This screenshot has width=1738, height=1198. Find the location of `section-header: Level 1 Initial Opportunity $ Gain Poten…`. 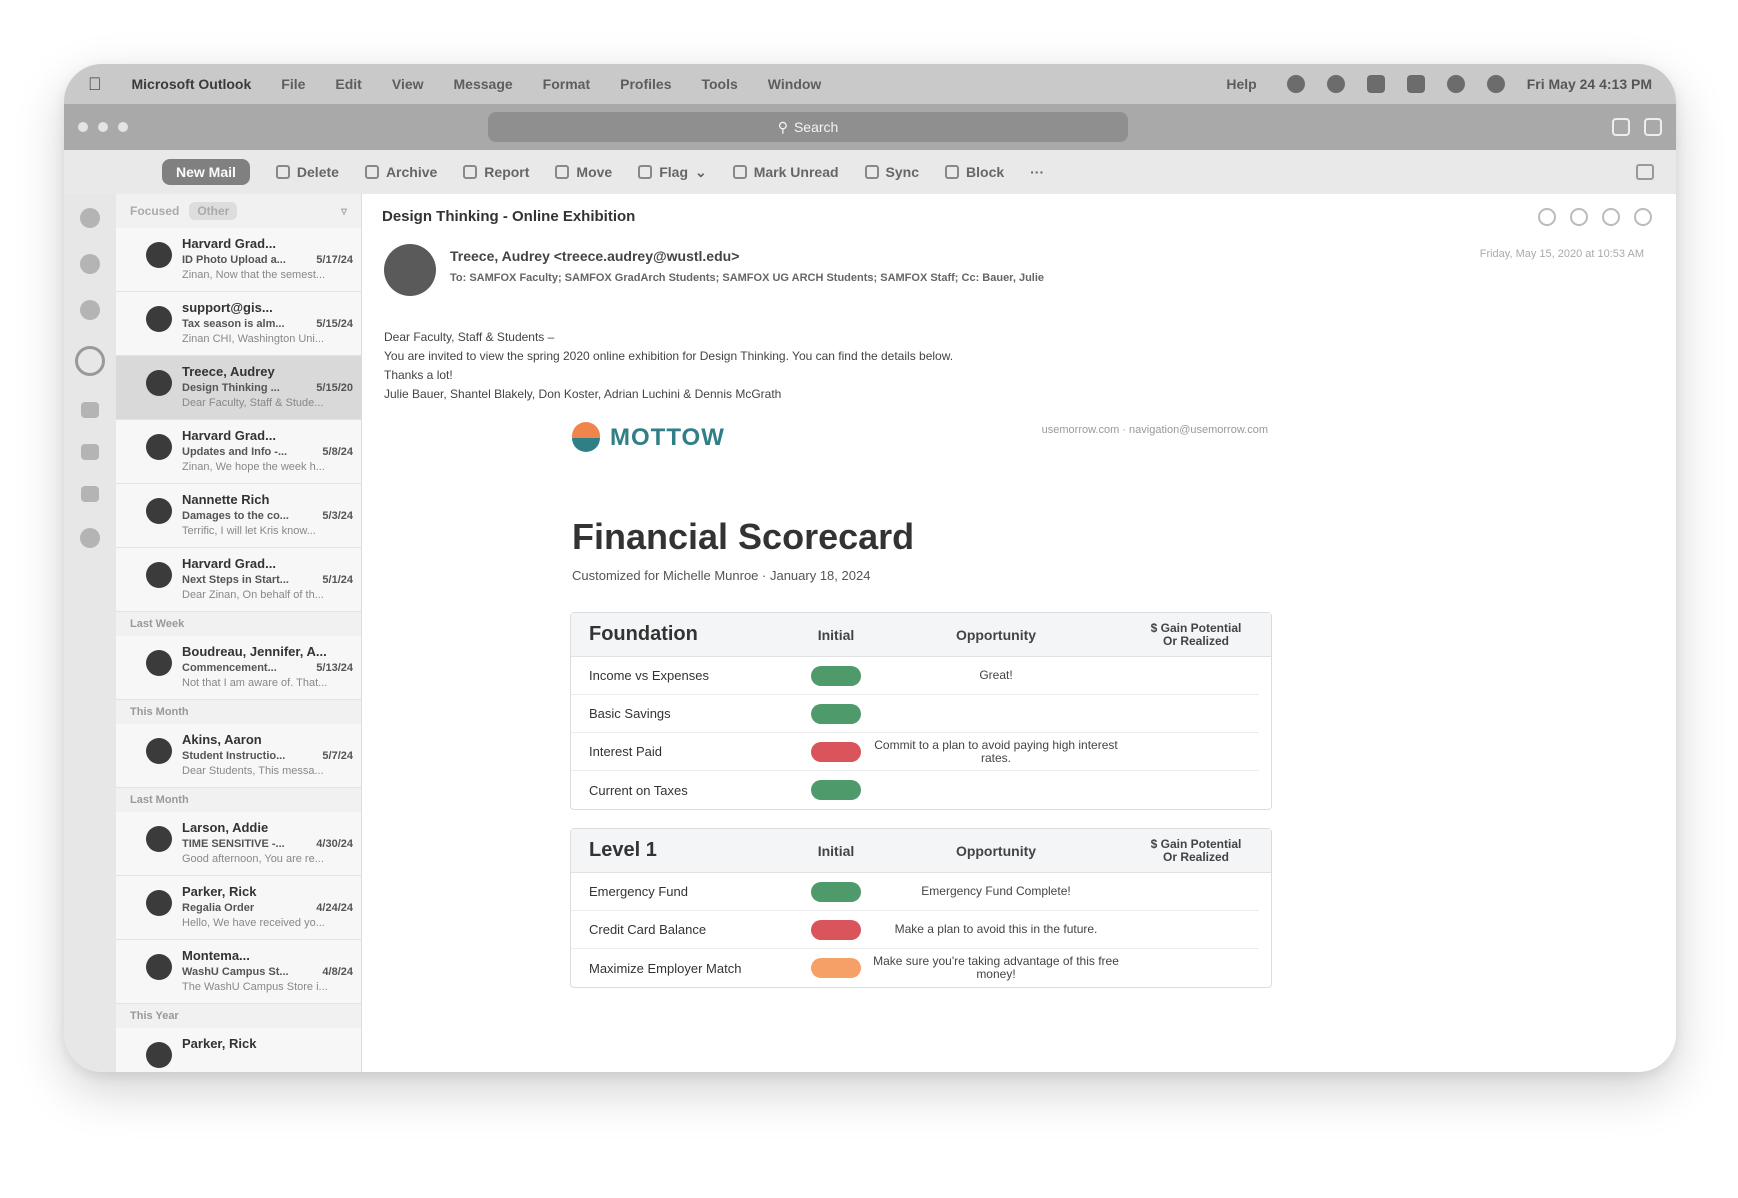

section-header: Level 1 Initial Opportunity $ Gain Poten… is located at coordinates (921, 851).